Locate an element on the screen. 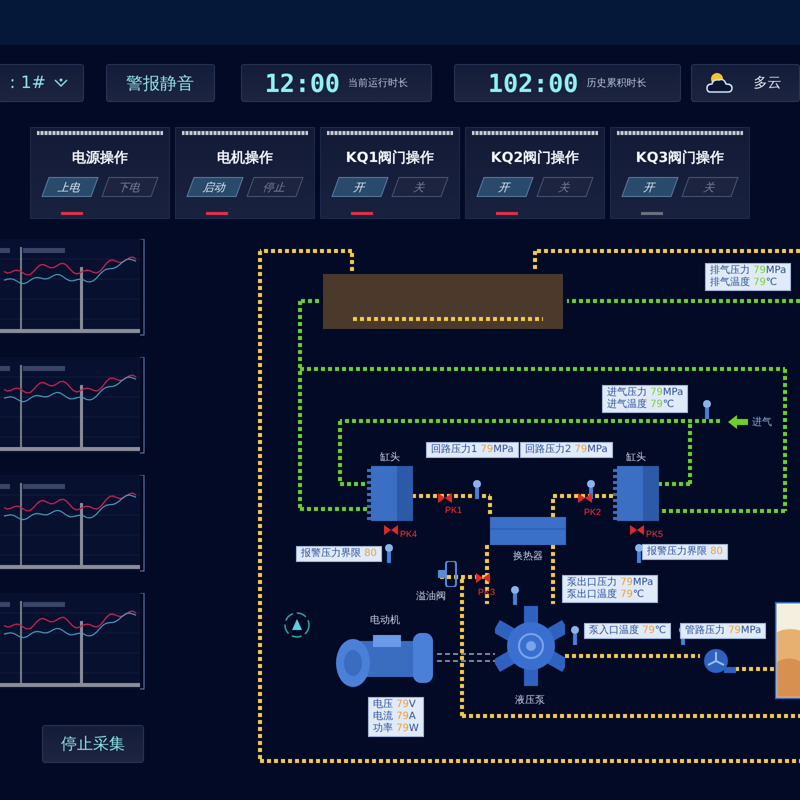 The height and width of the screenshot is (800, 800). valve-label: PK2 is located at coordinates (593, 512).